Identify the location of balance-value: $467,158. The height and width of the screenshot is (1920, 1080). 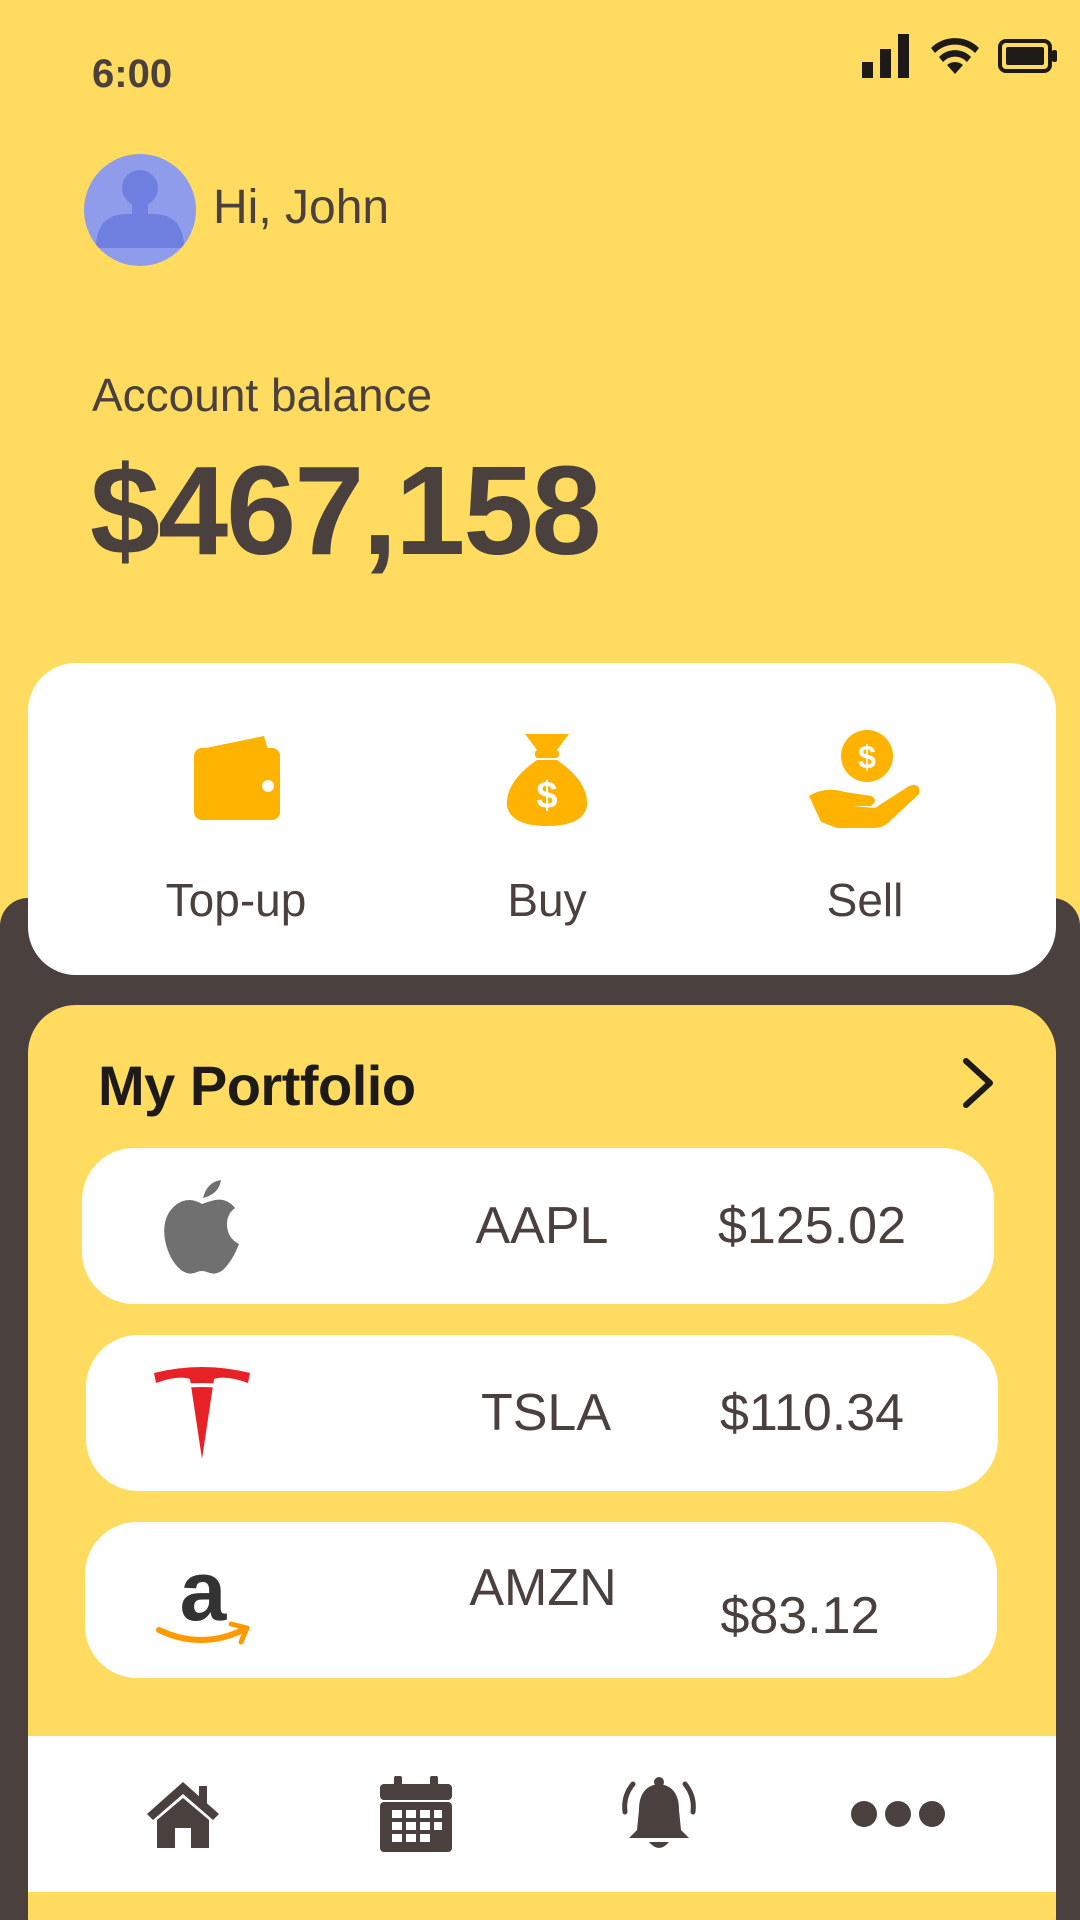
(346, 510).